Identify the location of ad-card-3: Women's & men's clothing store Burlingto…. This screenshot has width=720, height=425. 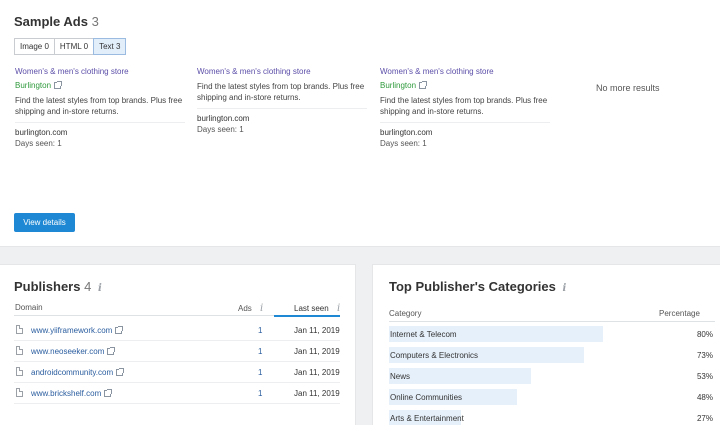
(465, 107).